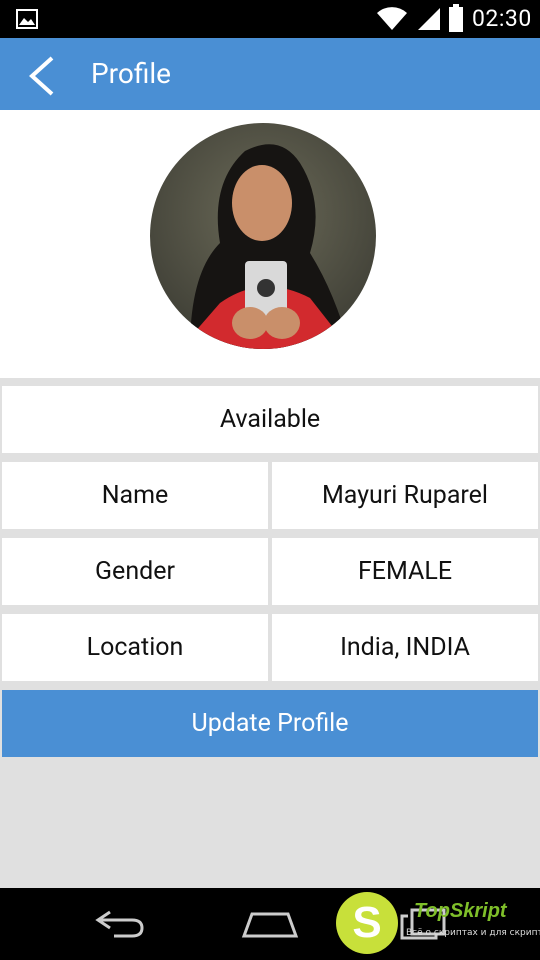 Image resolution: width=540 pixels, height=960 pixels. Describe the element at coordinates (270, 19) in the screenshot. I see `status-bar: 02:30` at that location.